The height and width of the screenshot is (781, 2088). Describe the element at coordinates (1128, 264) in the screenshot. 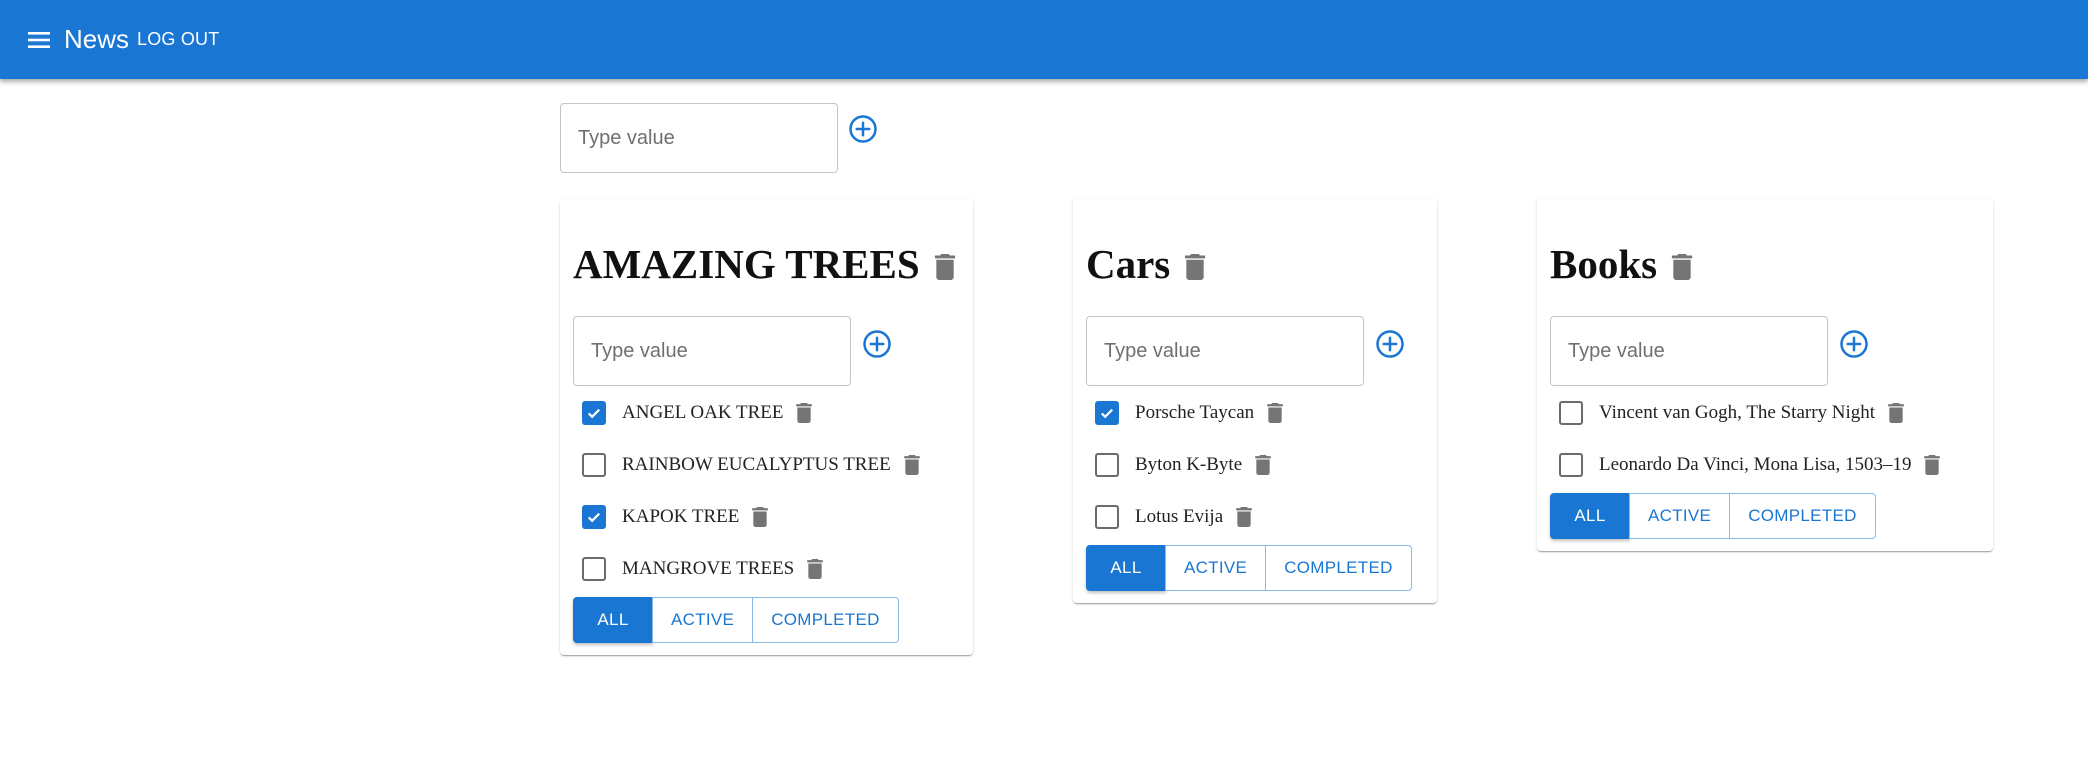

I see `list-title-text: Cars` at that location.